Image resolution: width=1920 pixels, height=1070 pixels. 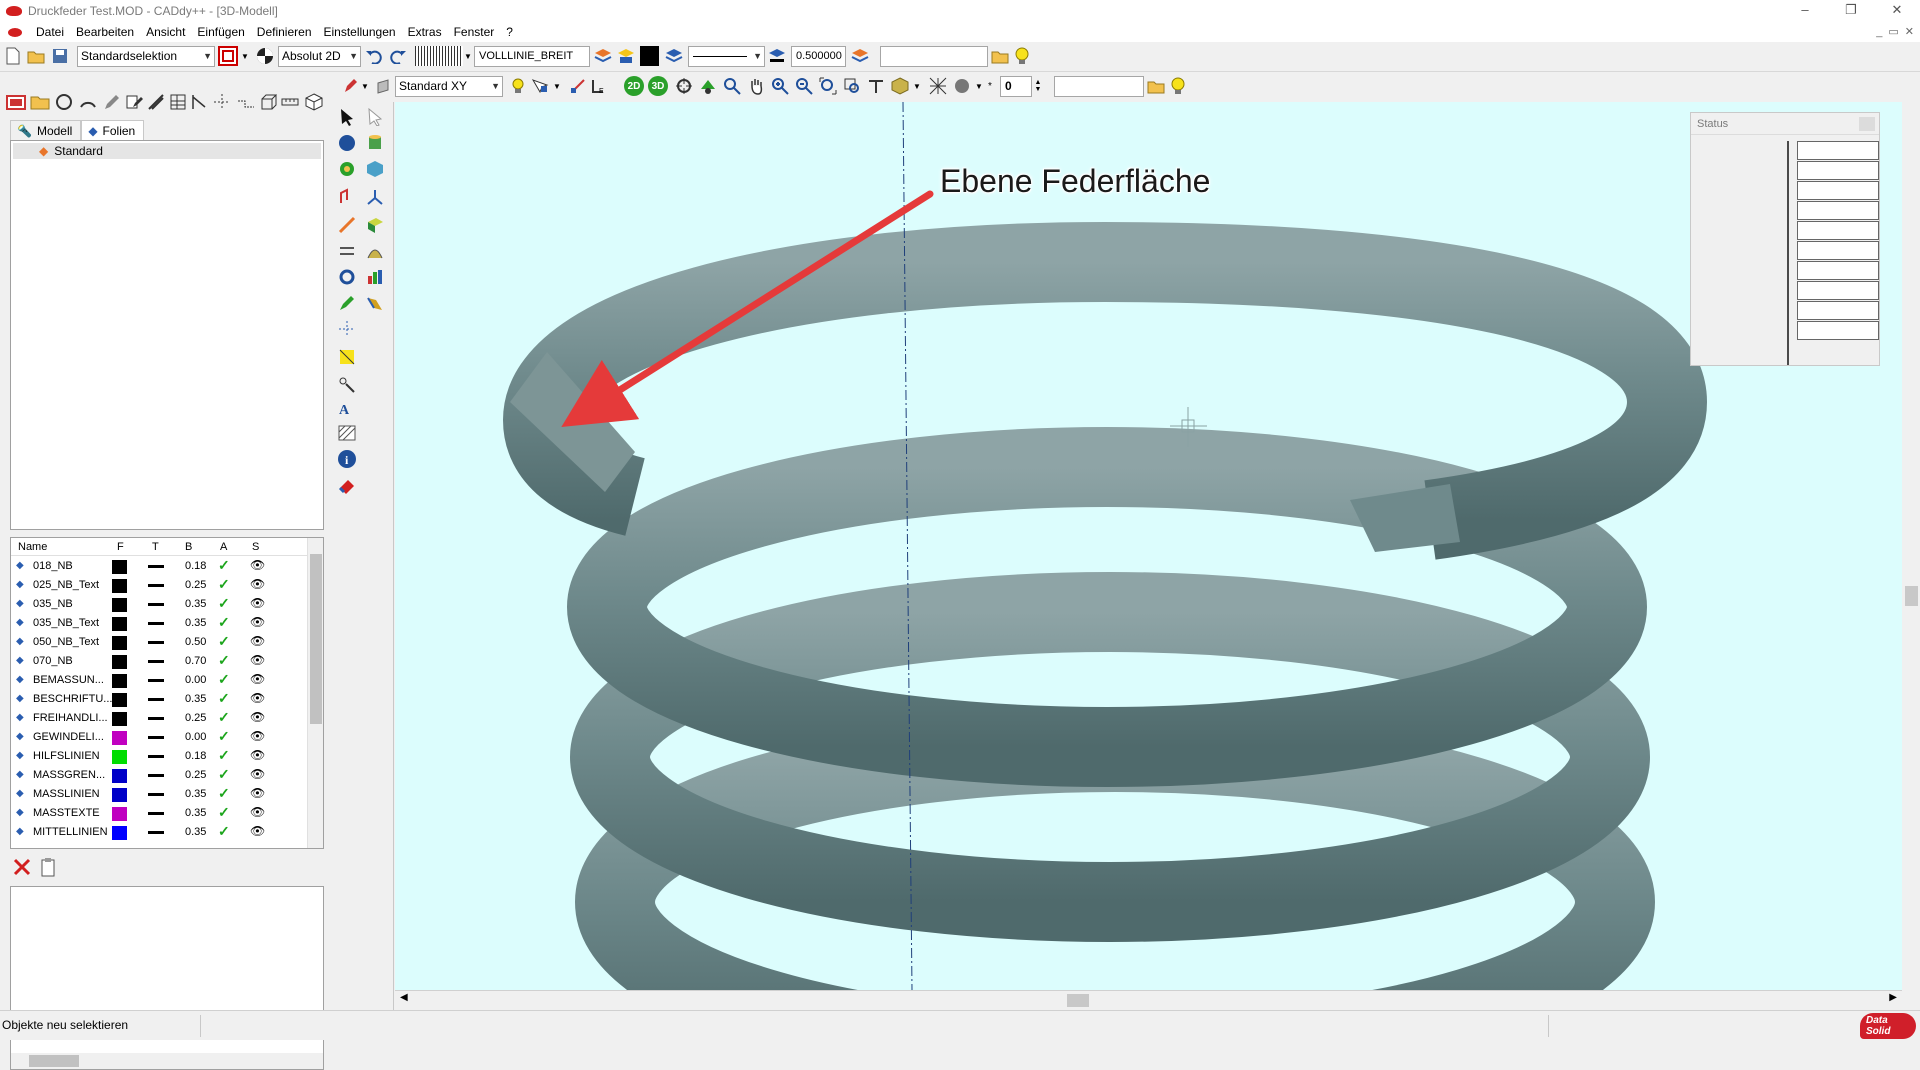 I want to click on linewidth-icon, so click(x=777, y=56).